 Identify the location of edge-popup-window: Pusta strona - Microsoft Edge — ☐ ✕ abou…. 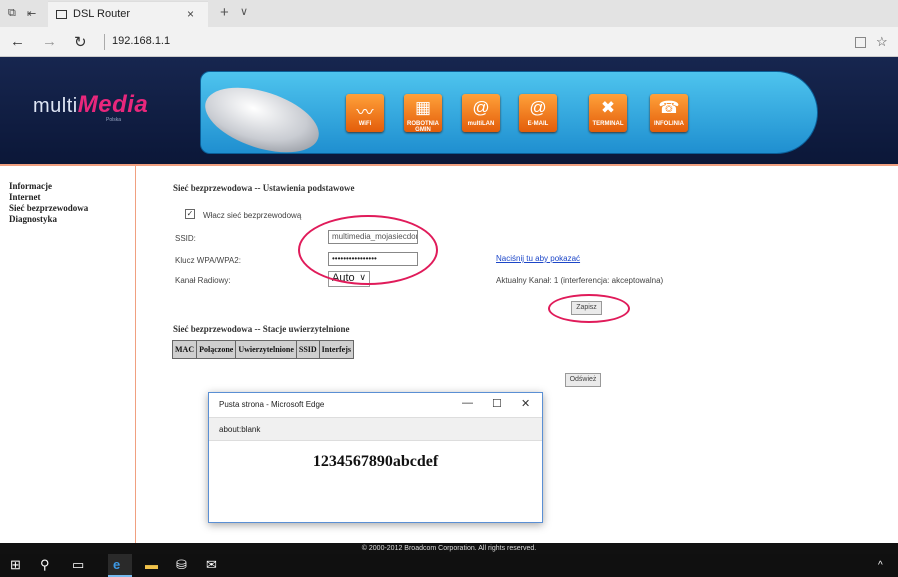
(375, 457).